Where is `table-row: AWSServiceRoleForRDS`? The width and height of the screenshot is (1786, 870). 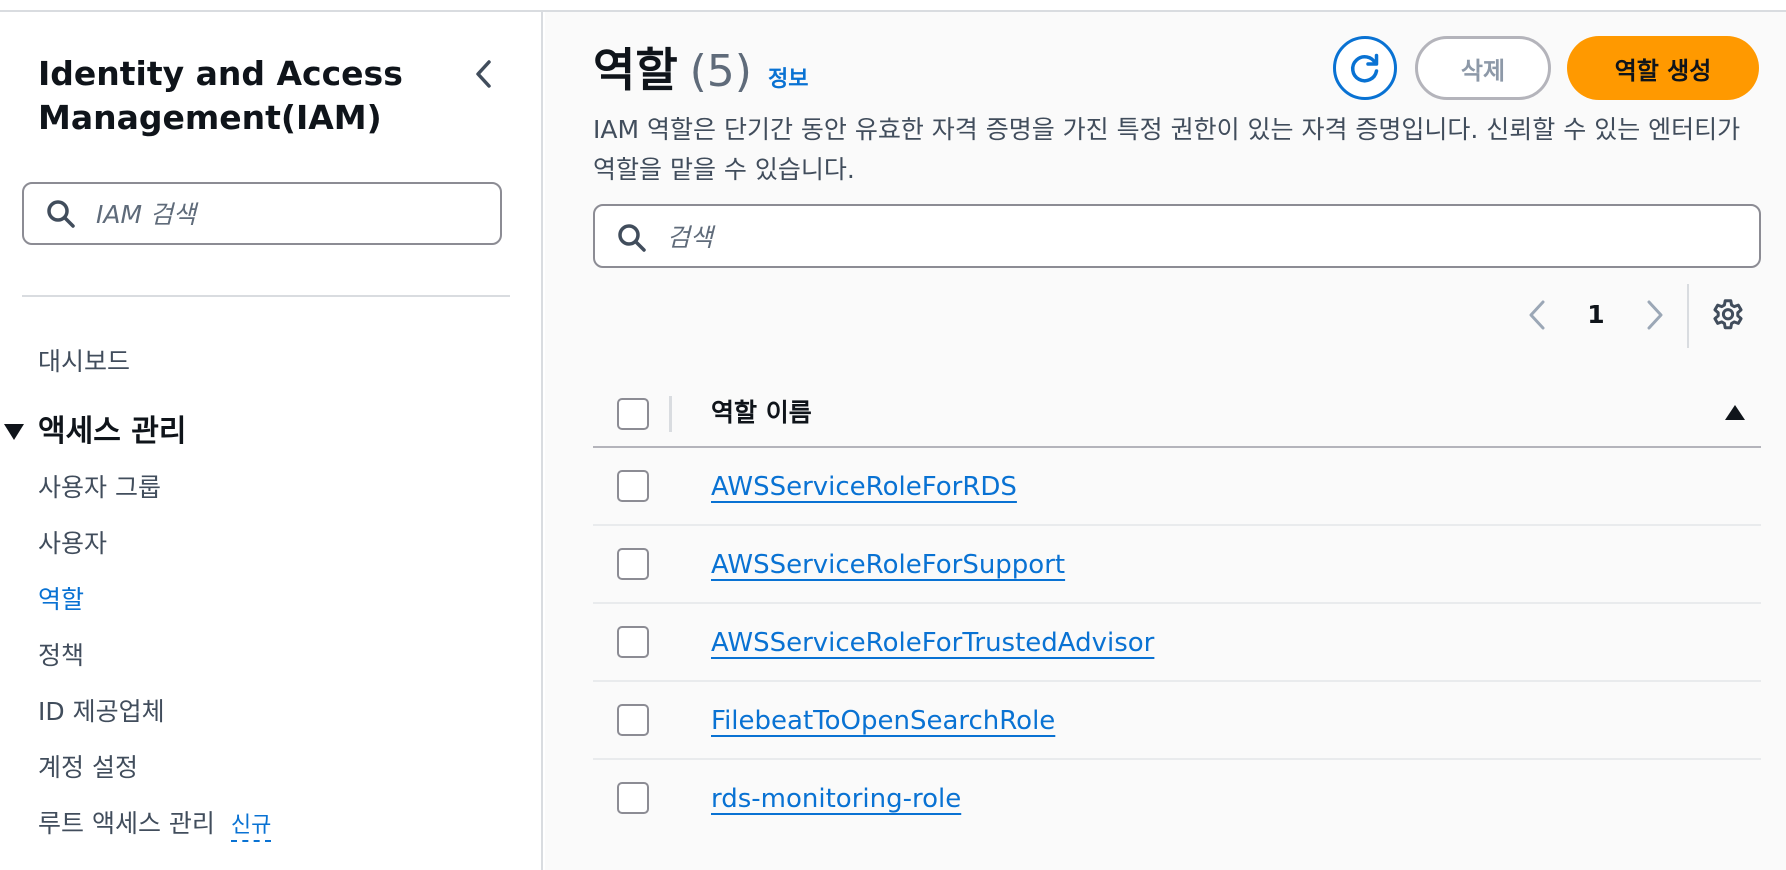
table-row: AWSServiceRoleForRDS is located at coordinates (1177, 487).